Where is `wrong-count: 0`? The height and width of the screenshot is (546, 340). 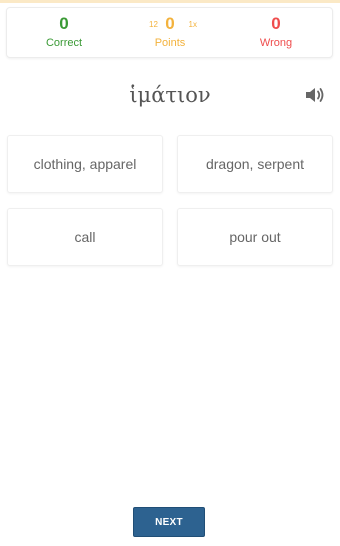 wrong-count: 0 is located at coordinates (276, 23).